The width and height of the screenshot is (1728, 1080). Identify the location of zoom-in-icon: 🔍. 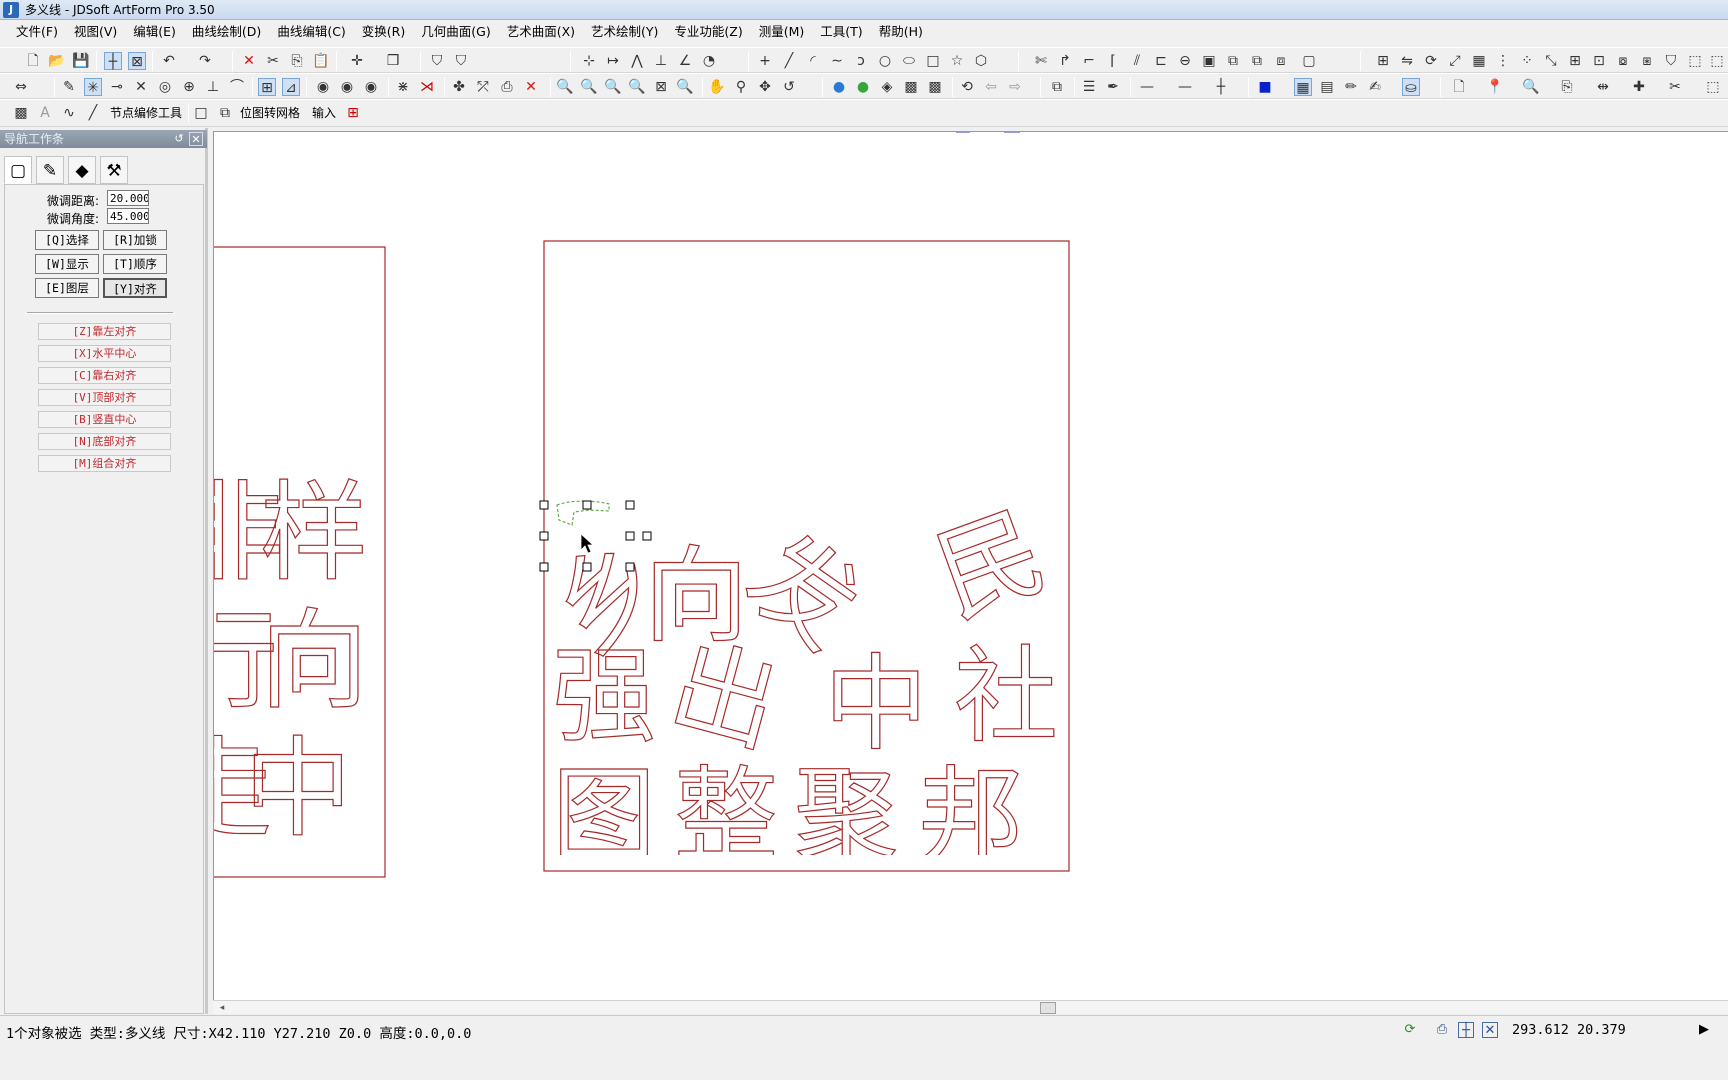
(565, 87).